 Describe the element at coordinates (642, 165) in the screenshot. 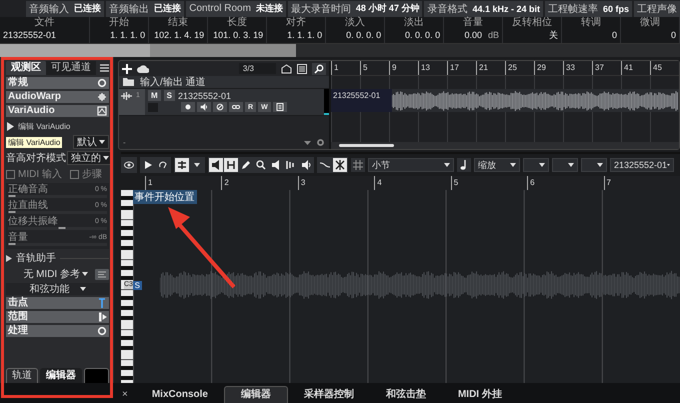

I see `clip-dropdown: 21325552-01` at that location.